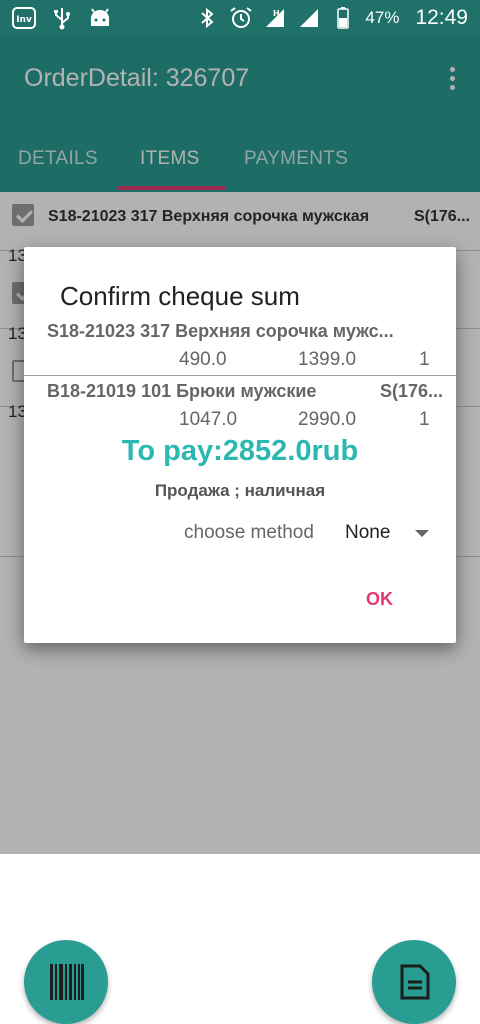  Describe the element at coordinates (379, 599) in the screenshot. I see `ok-button: OK` at that location.